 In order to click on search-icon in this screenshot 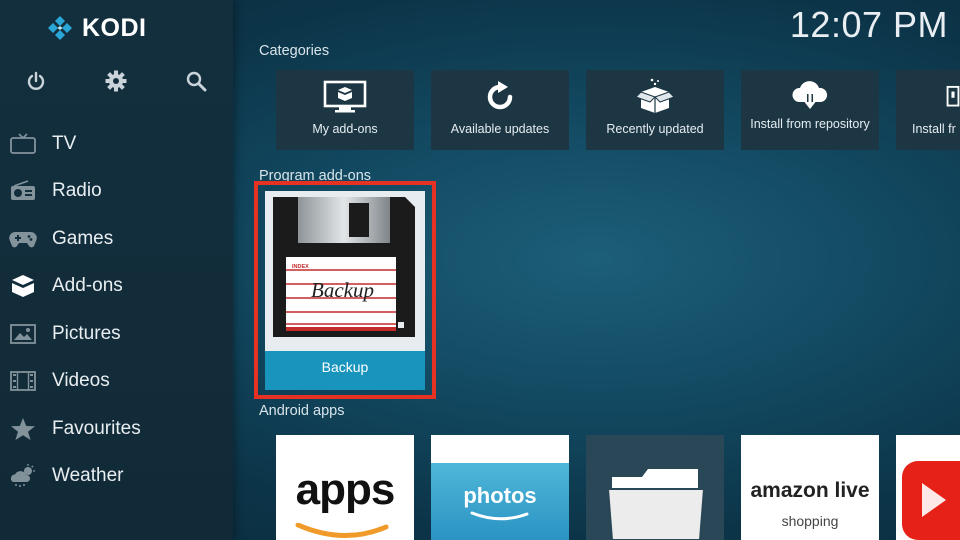, I will do `click(196, 81)`.